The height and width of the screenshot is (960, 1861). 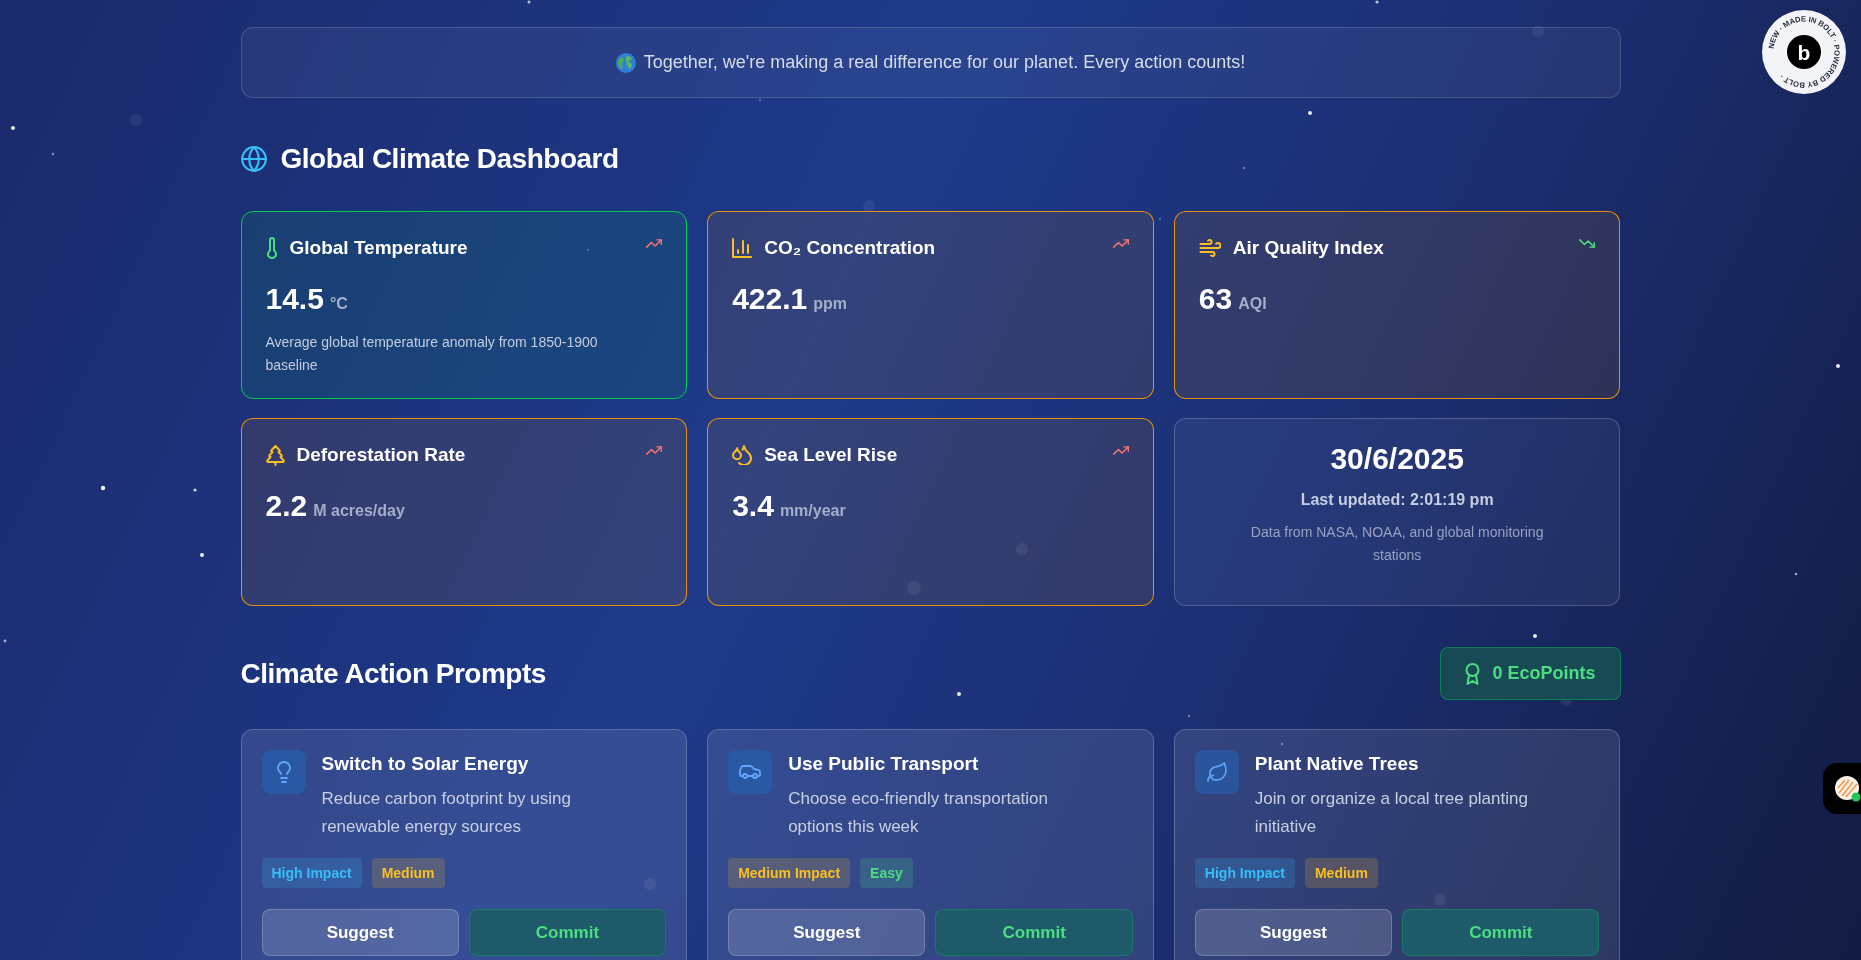 I want to click on lightbulb-icon, so click(x=283, y=772).